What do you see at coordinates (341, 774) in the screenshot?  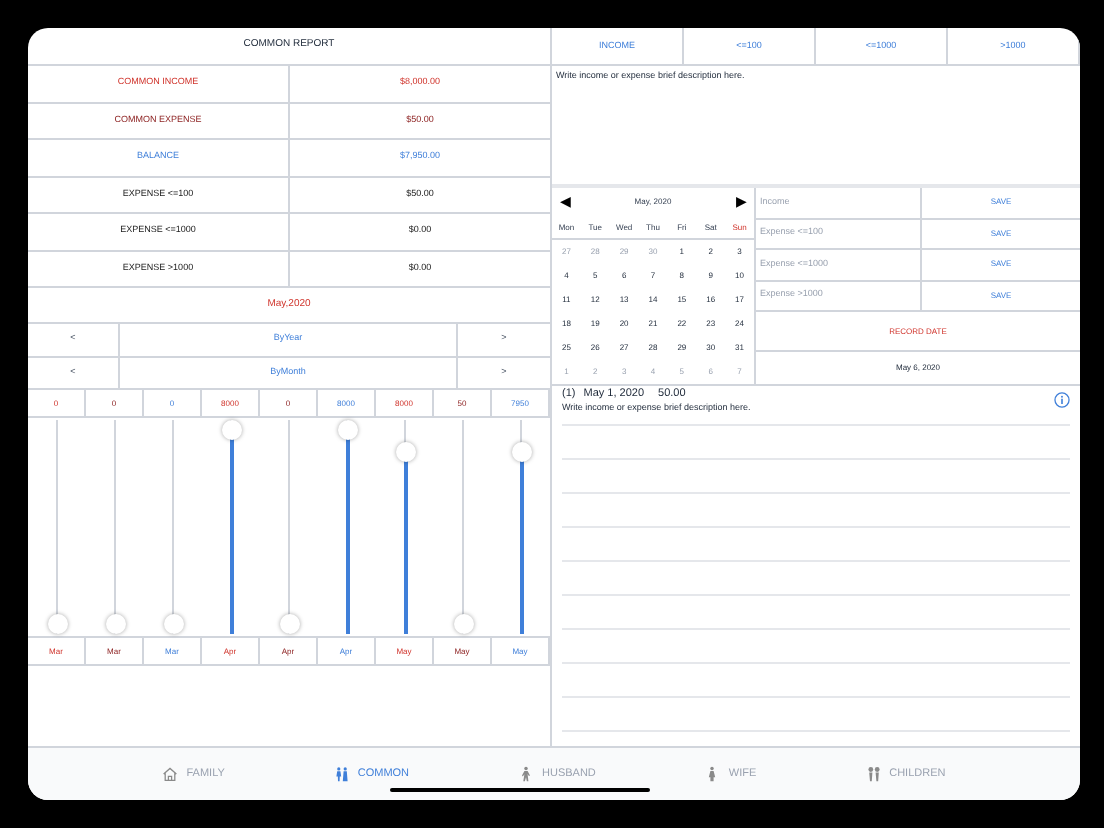 I see `couple-icon` at bounding box center [341, 774].